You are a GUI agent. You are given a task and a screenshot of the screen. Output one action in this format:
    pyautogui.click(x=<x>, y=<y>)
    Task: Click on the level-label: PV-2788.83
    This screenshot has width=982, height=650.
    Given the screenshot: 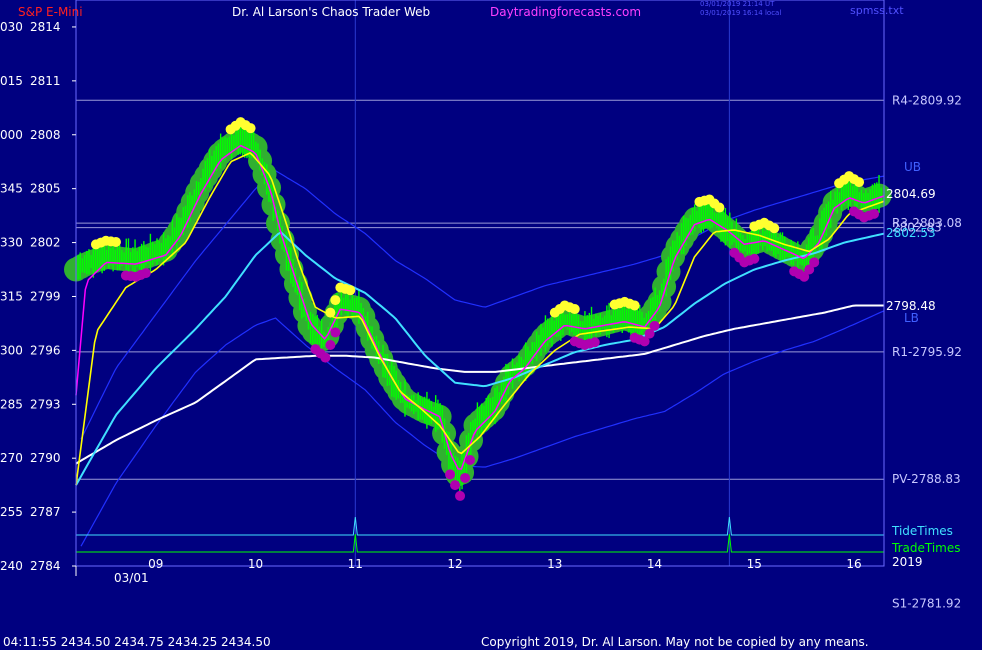 What is the action you would take?
    pyautogui.click(x=926, y=479)
    